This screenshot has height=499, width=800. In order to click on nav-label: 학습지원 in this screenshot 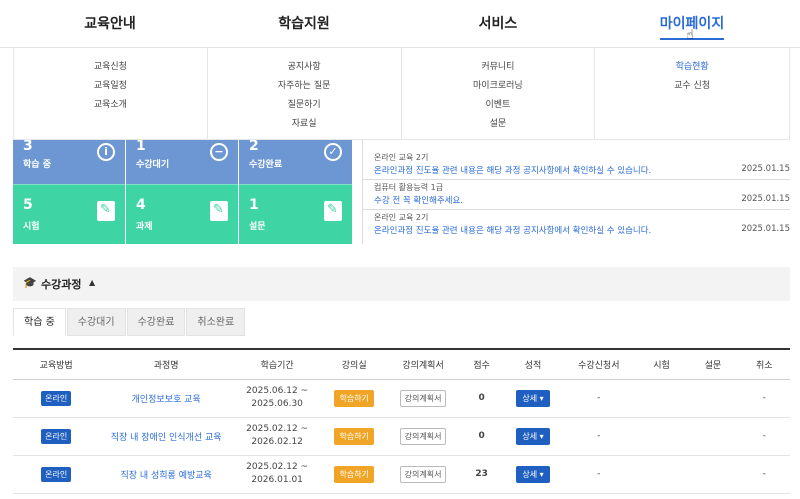, I will do `click(304, 24)`.